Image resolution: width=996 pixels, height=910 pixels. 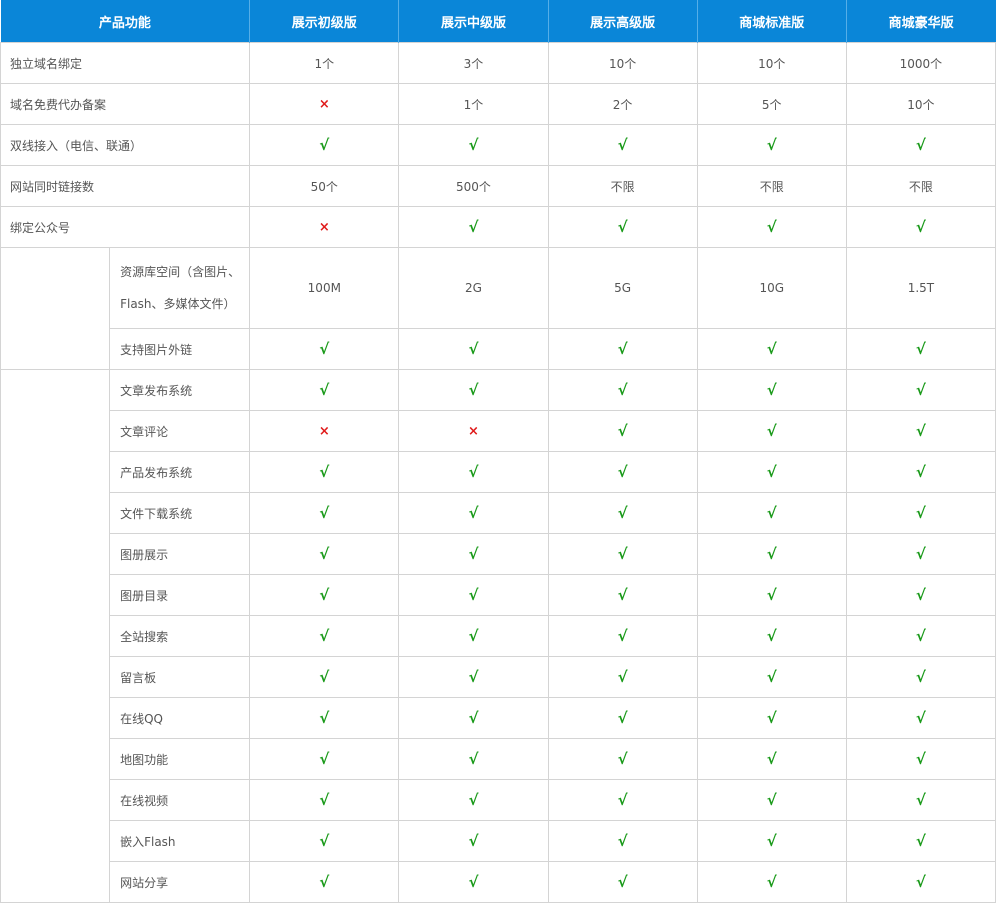 I want to click on plan-value: 5G, so click(x=622, y=288).